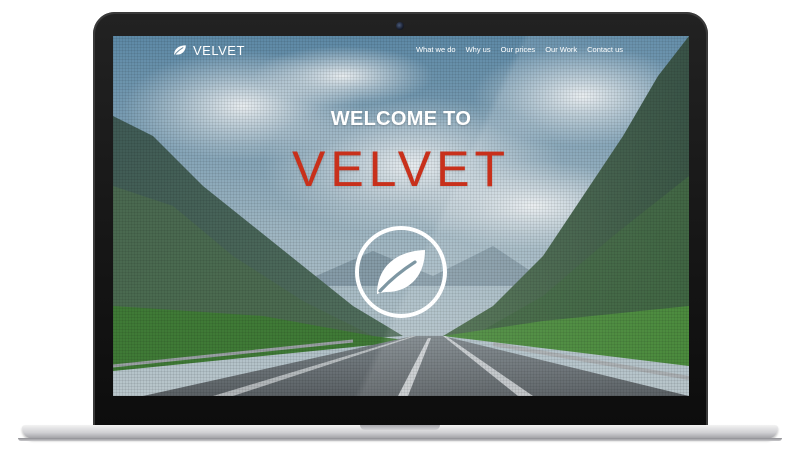 The image size is (800, 457). What do you see at coordinates (478, 49) in the screenshot?
I see `nav-item-why-us: Why us` at bounding box center [478, 49].